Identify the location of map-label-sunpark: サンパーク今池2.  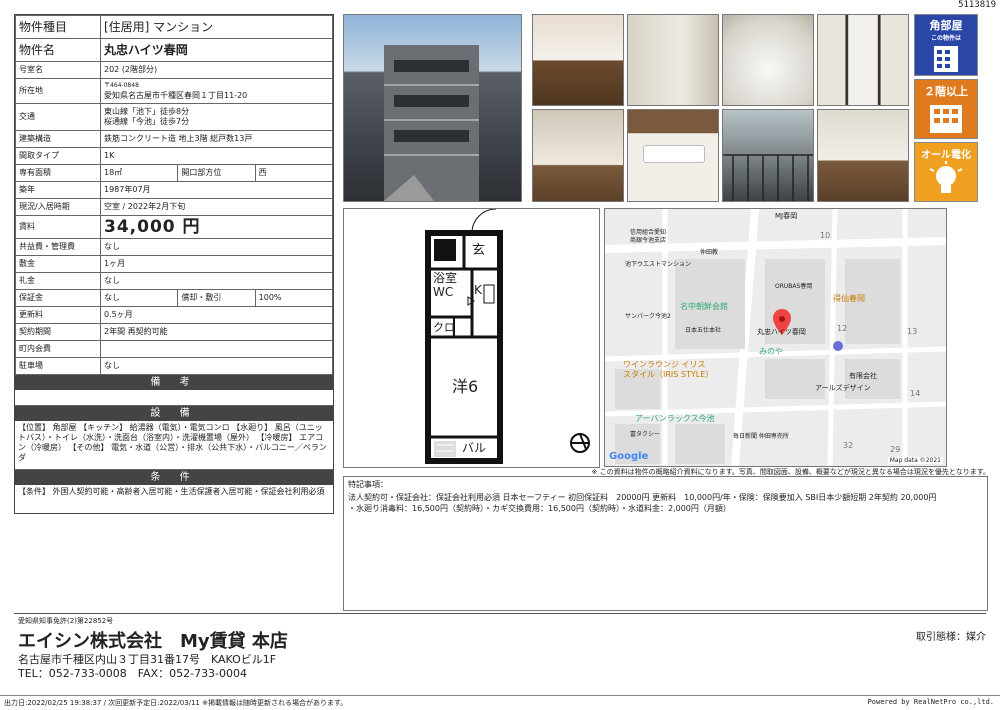
(648, 316).